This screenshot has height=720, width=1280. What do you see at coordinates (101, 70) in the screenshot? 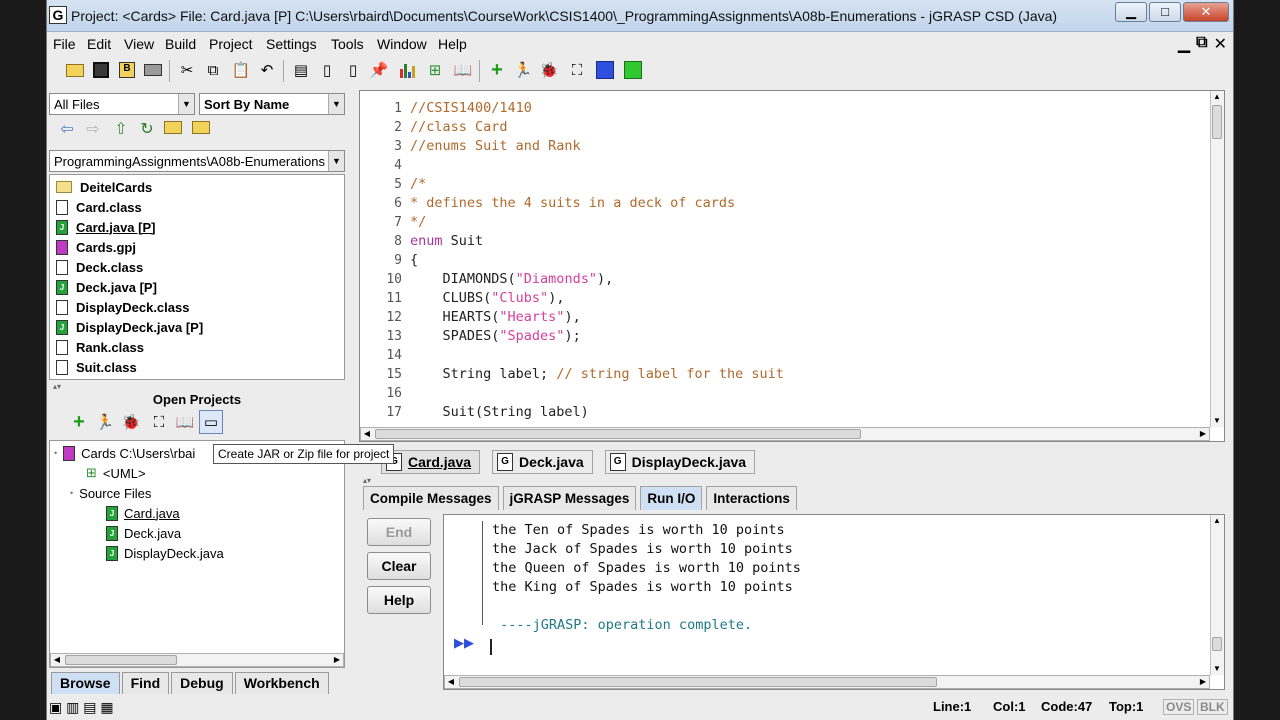
I see `save-icon` at bounding box center [101, 70].